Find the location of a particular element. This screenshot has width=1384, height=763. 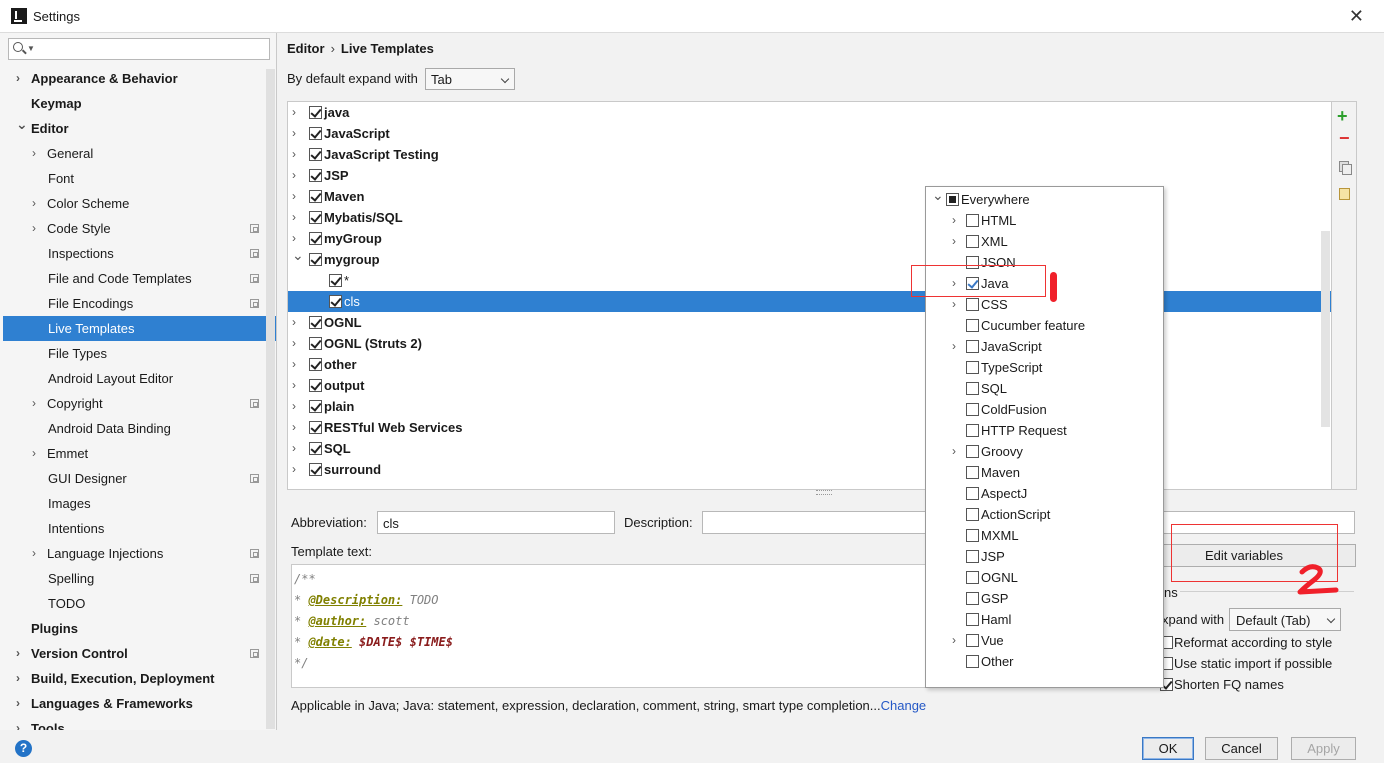

template-group-row: › JavaScript is located at coordinates (809, 133).